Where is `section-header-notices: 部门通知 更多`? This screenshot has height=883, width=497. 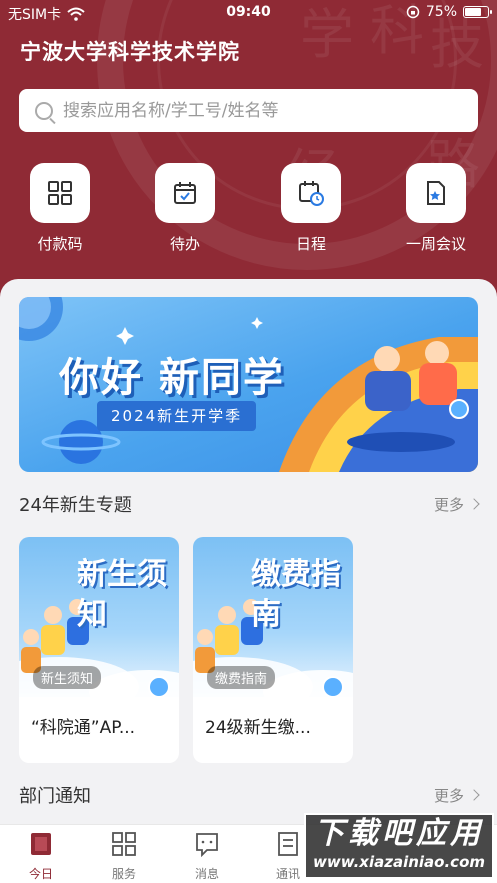
section-header-notices: 部门通知 更多 is located at coordinates (249, 795).